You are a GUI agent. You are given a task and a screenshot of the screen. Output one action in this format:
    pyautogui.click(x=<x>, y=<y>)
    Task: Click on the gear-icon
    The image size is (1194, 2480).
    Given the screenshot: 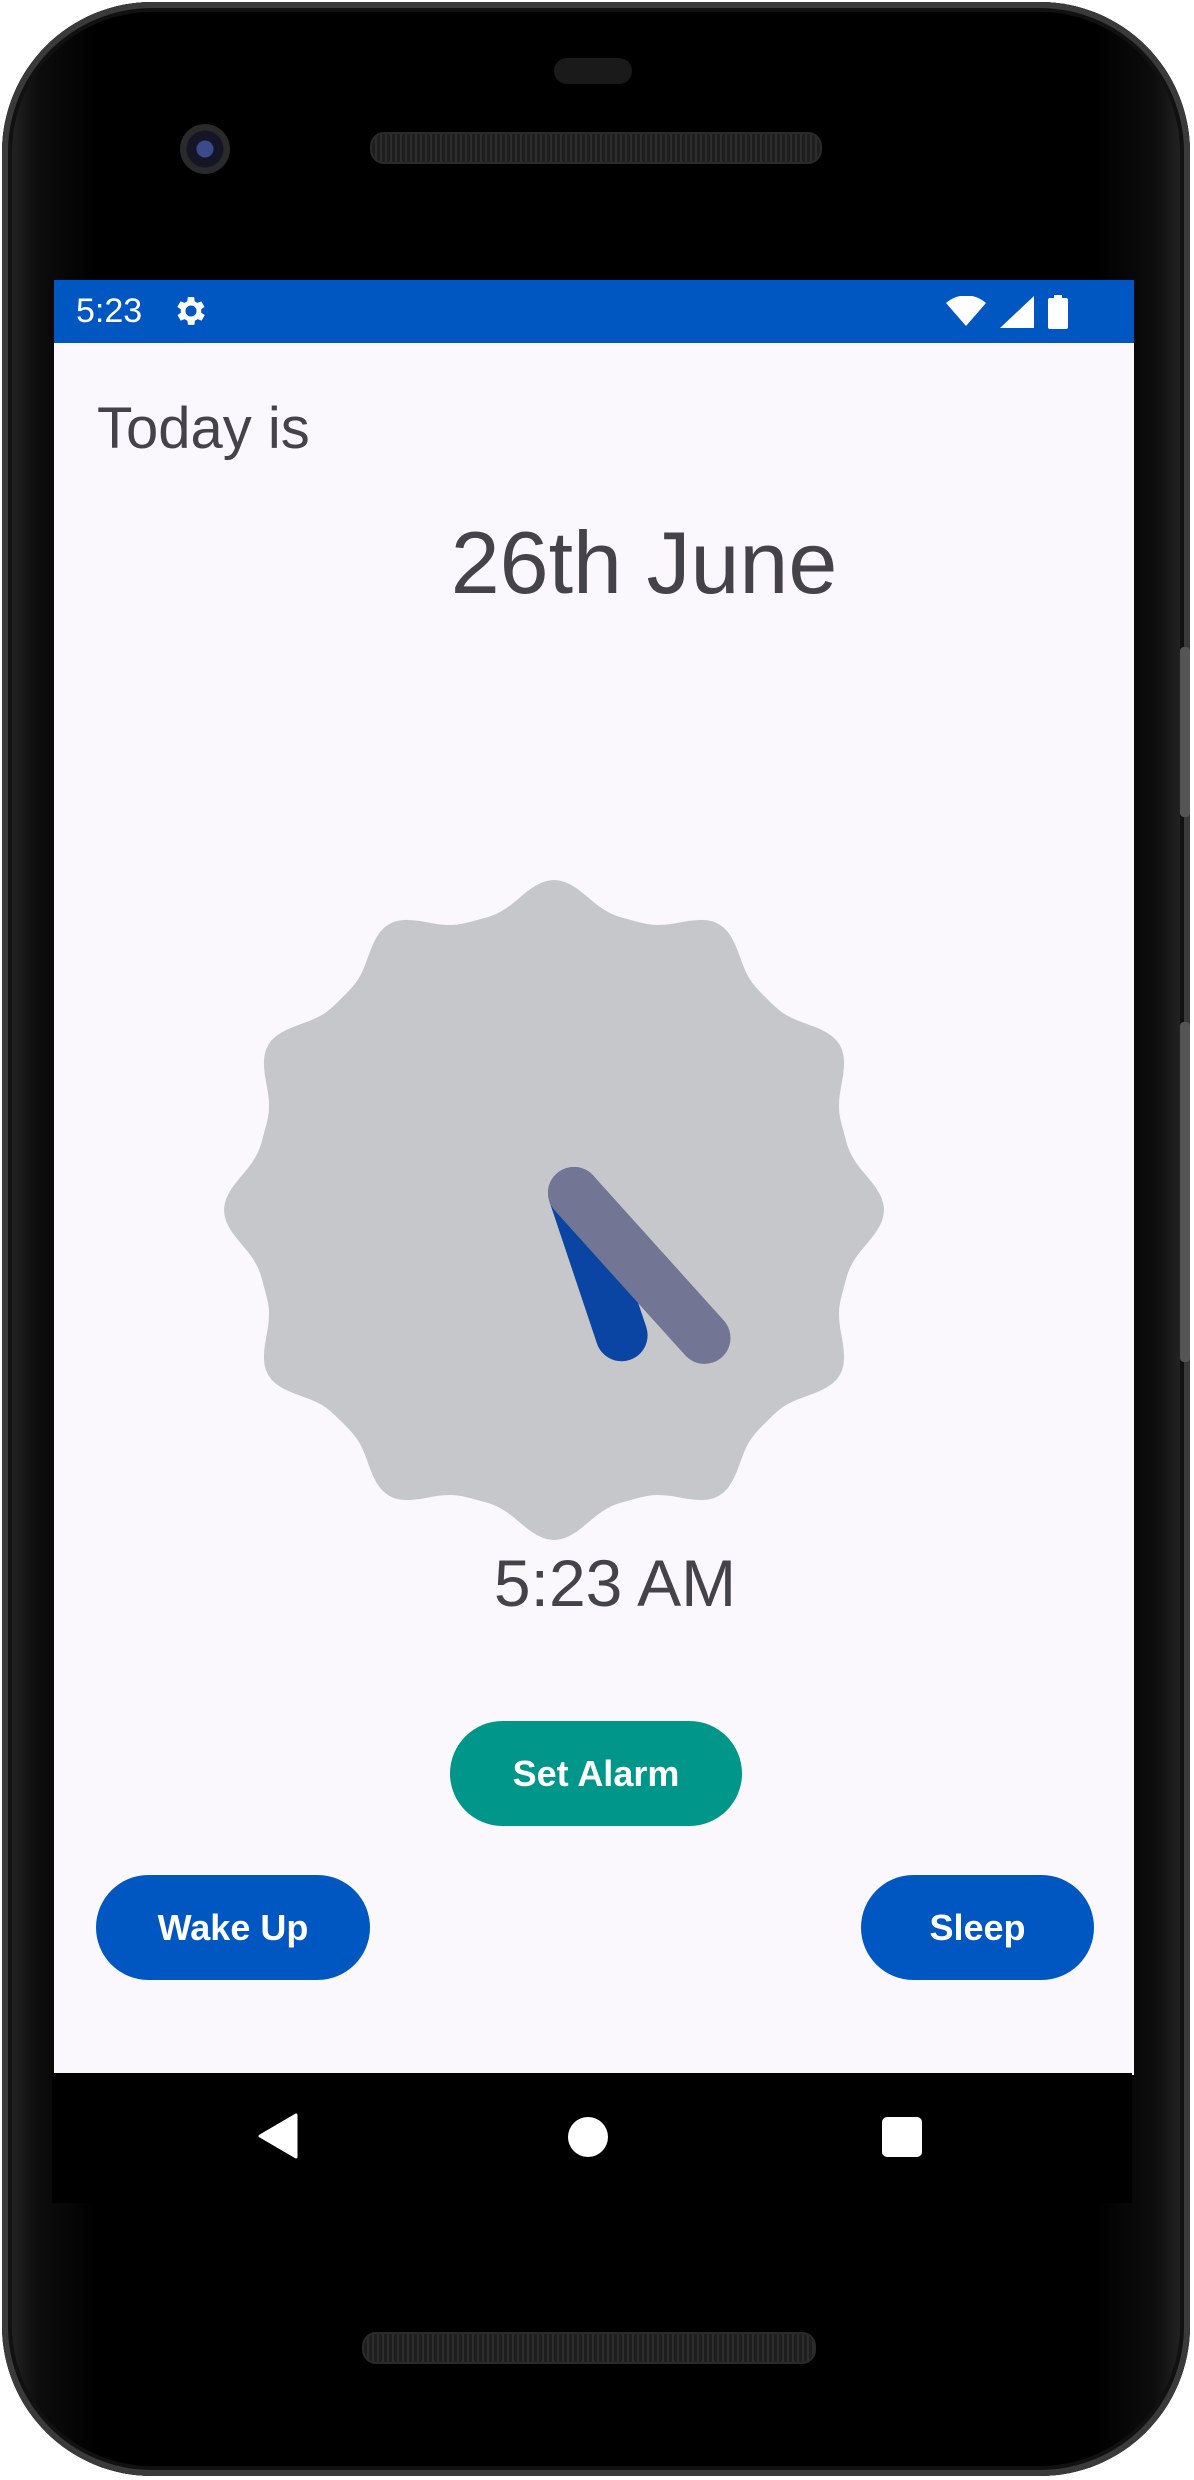 What is the action you would take?
    pyautogui.click(x=191, y=311)
    